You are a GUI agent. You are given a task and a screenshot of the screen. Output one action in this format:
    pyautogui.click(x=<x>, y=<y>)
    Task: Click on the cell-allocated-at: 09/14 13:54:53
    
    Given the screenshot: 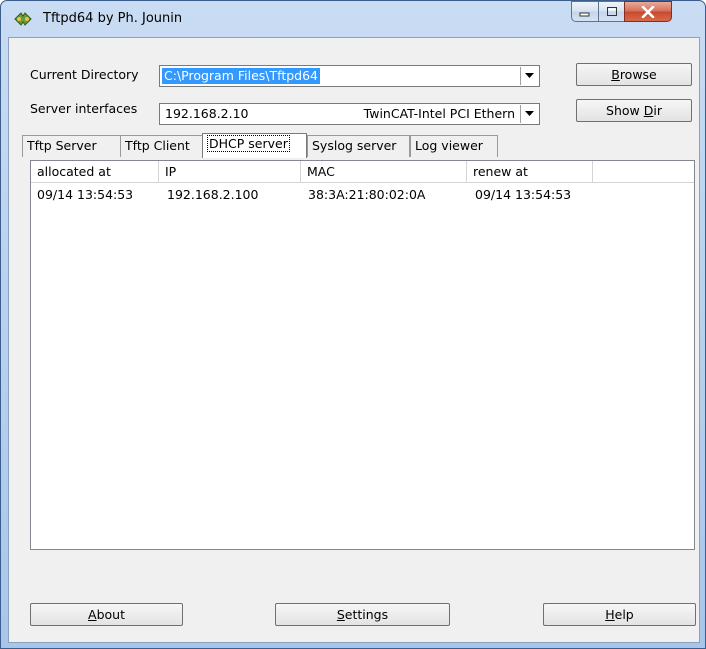 What is the action you would take?
    pyautogui.click(x=85, y=194)
    